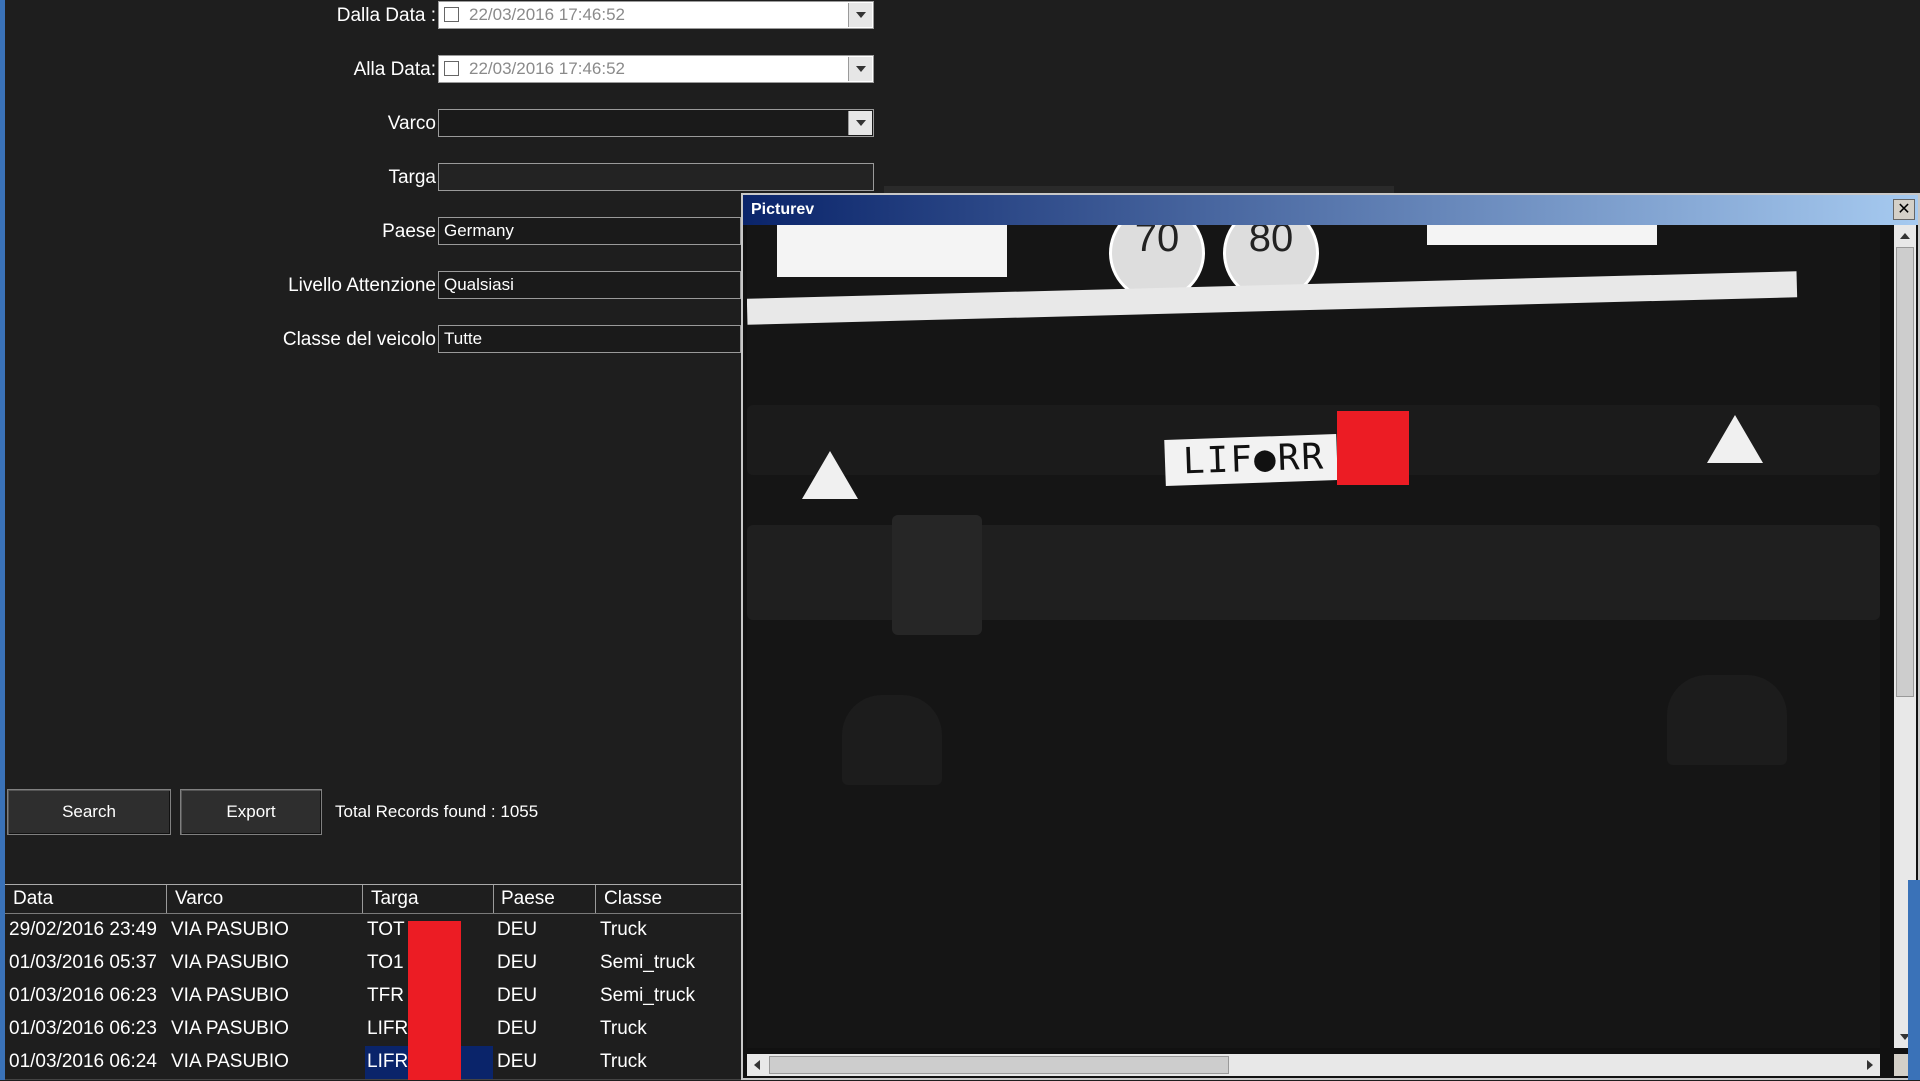  Describe the element at coordinates (589, 285) in the screenshot. I see `livello-select: Qualsiasi` at that location.